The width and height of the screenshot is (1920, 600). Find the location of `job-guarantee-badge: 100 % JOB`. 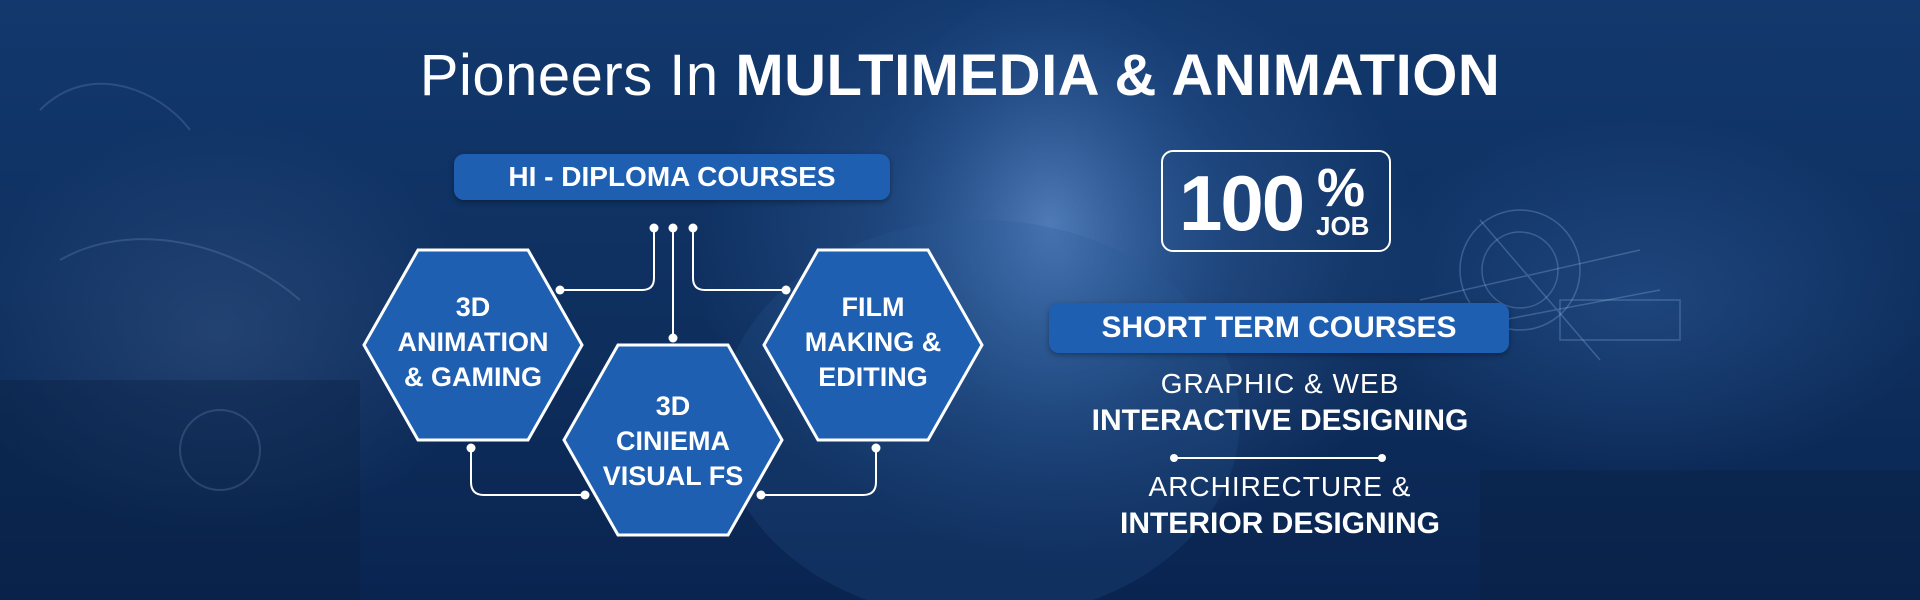

job-guarantee-badge: 100 % JOB is located at coordinates (1276, 201).